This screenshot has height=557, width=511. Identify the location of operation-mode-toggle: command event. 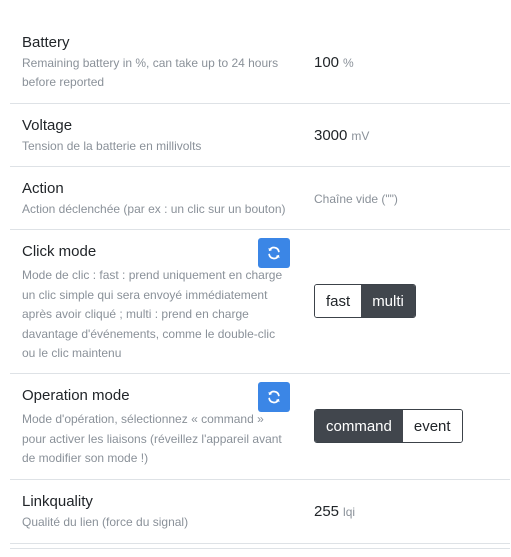
(388, 426).